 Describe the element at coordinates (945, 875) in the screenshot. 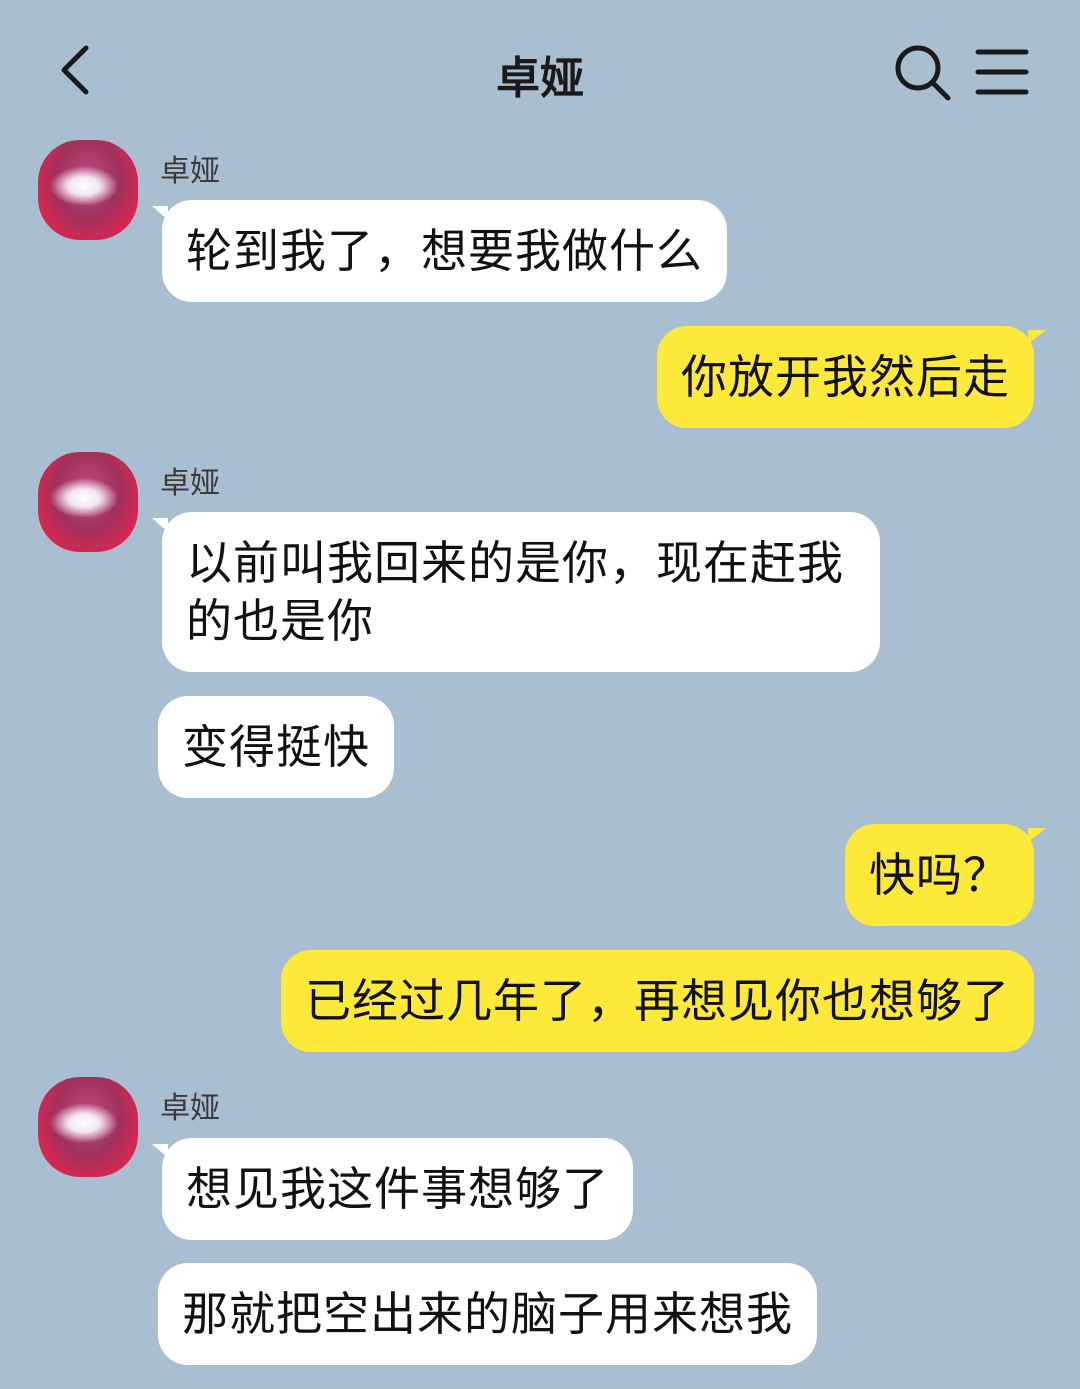

I see `message-bubble-outgoing: 快吗？` at that location.